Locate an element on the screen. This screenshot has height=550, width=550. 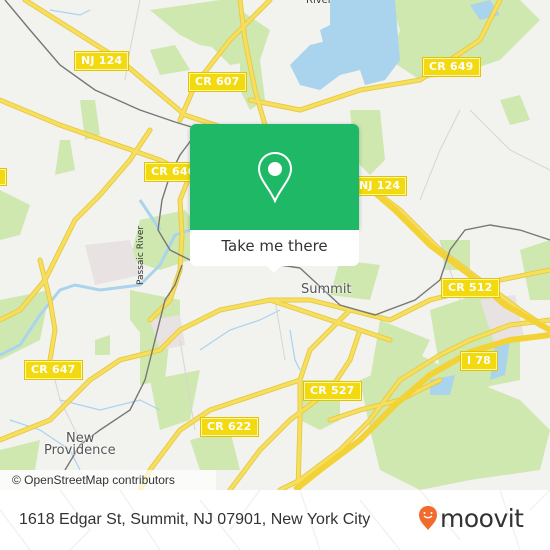
road-shield-partial is located at coordinates (3, 177).